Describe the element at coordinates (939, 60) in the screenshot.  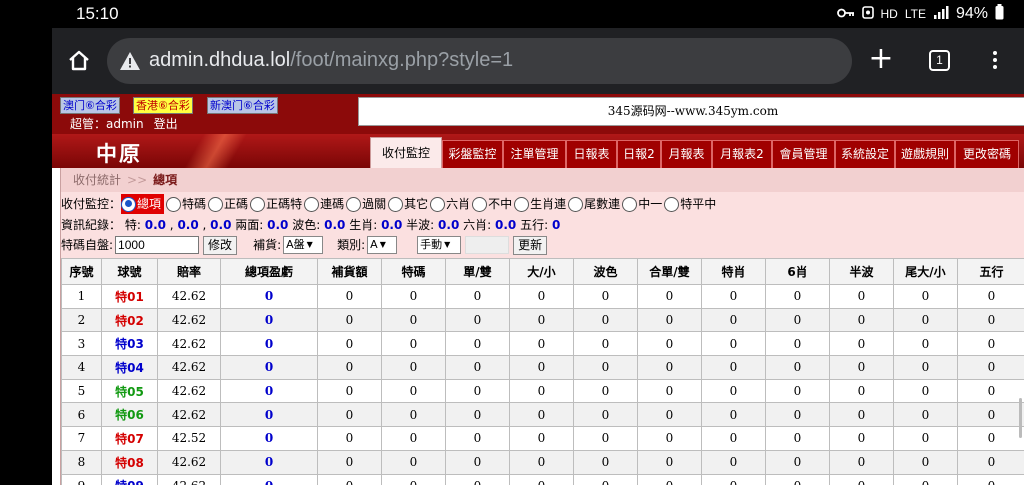
I see `tab-switcher-button: 1` at that location.